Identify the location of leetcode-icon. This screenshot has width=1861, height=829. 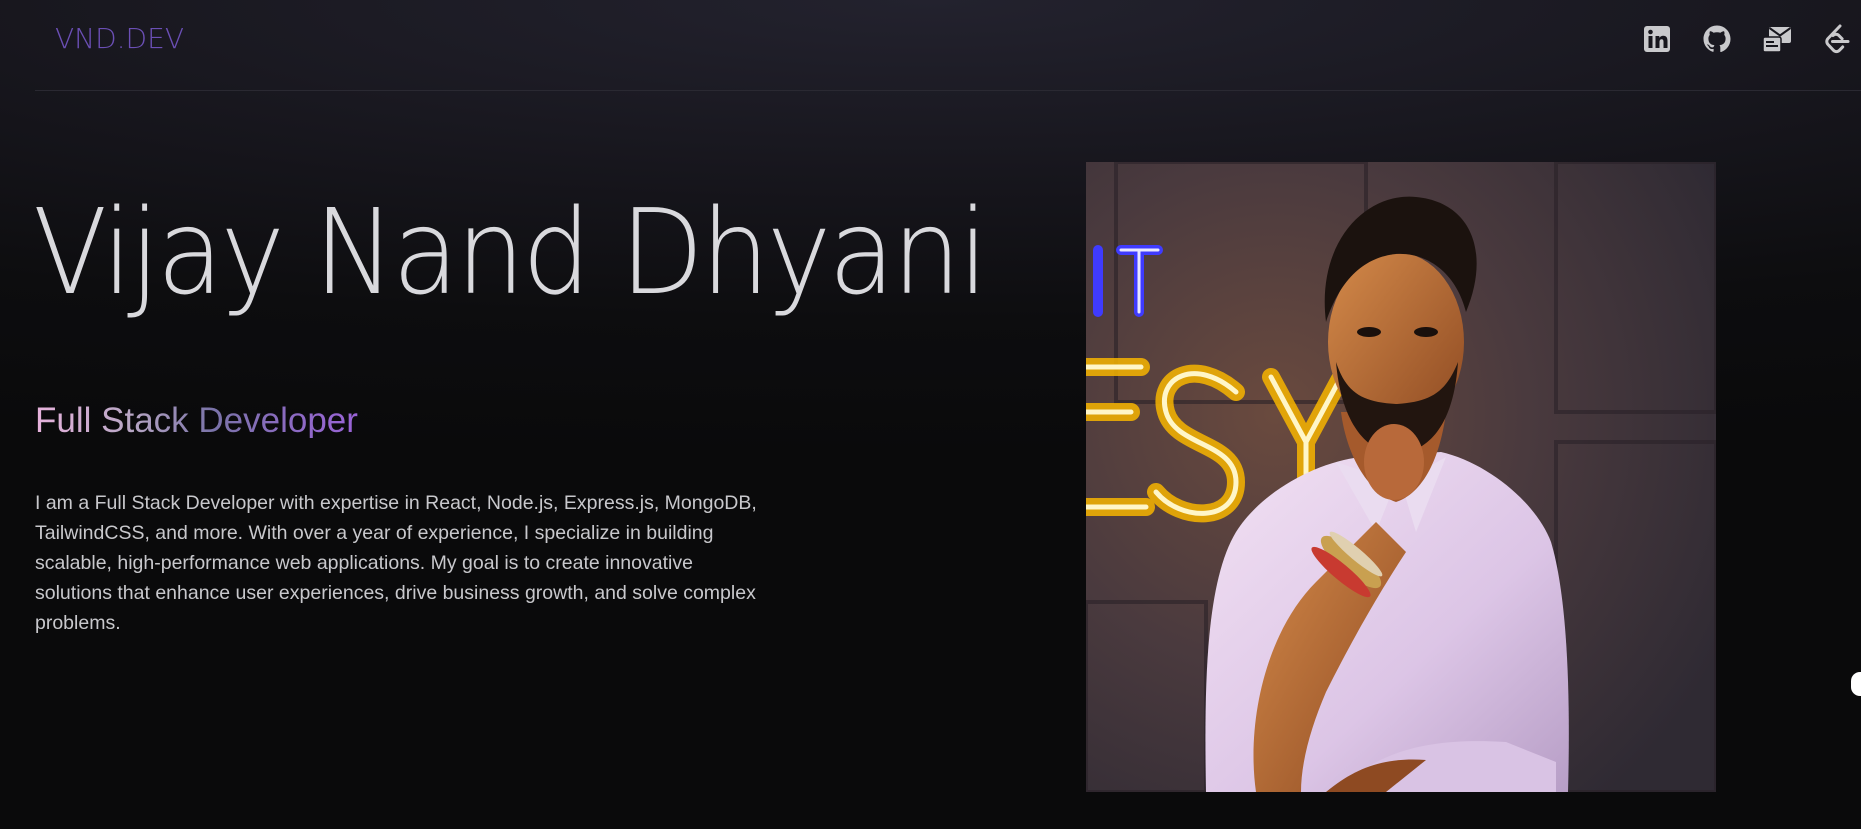
(1837, 39).